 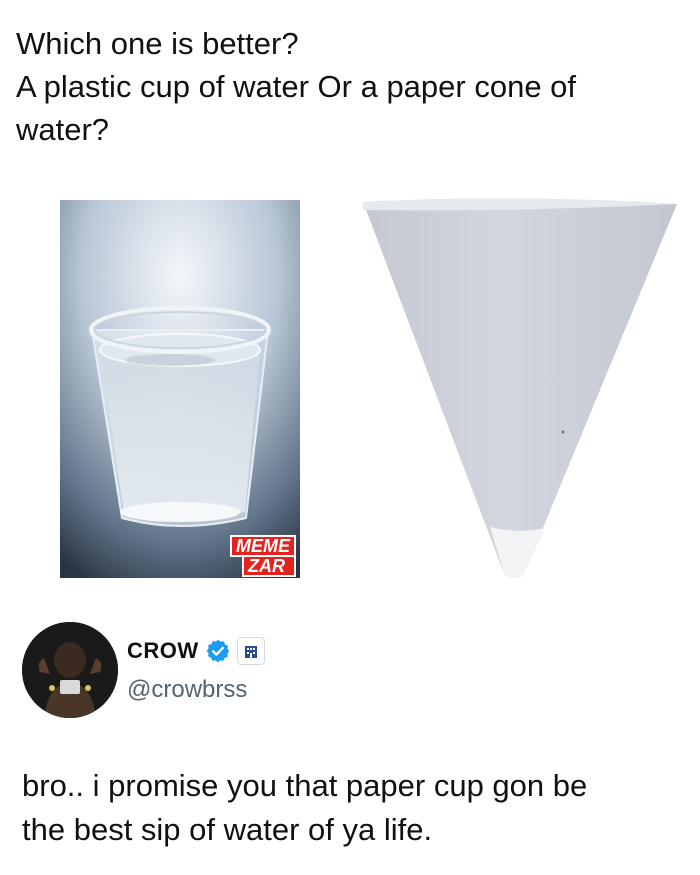 I want to click on avatar, so click(x=70, y=670).